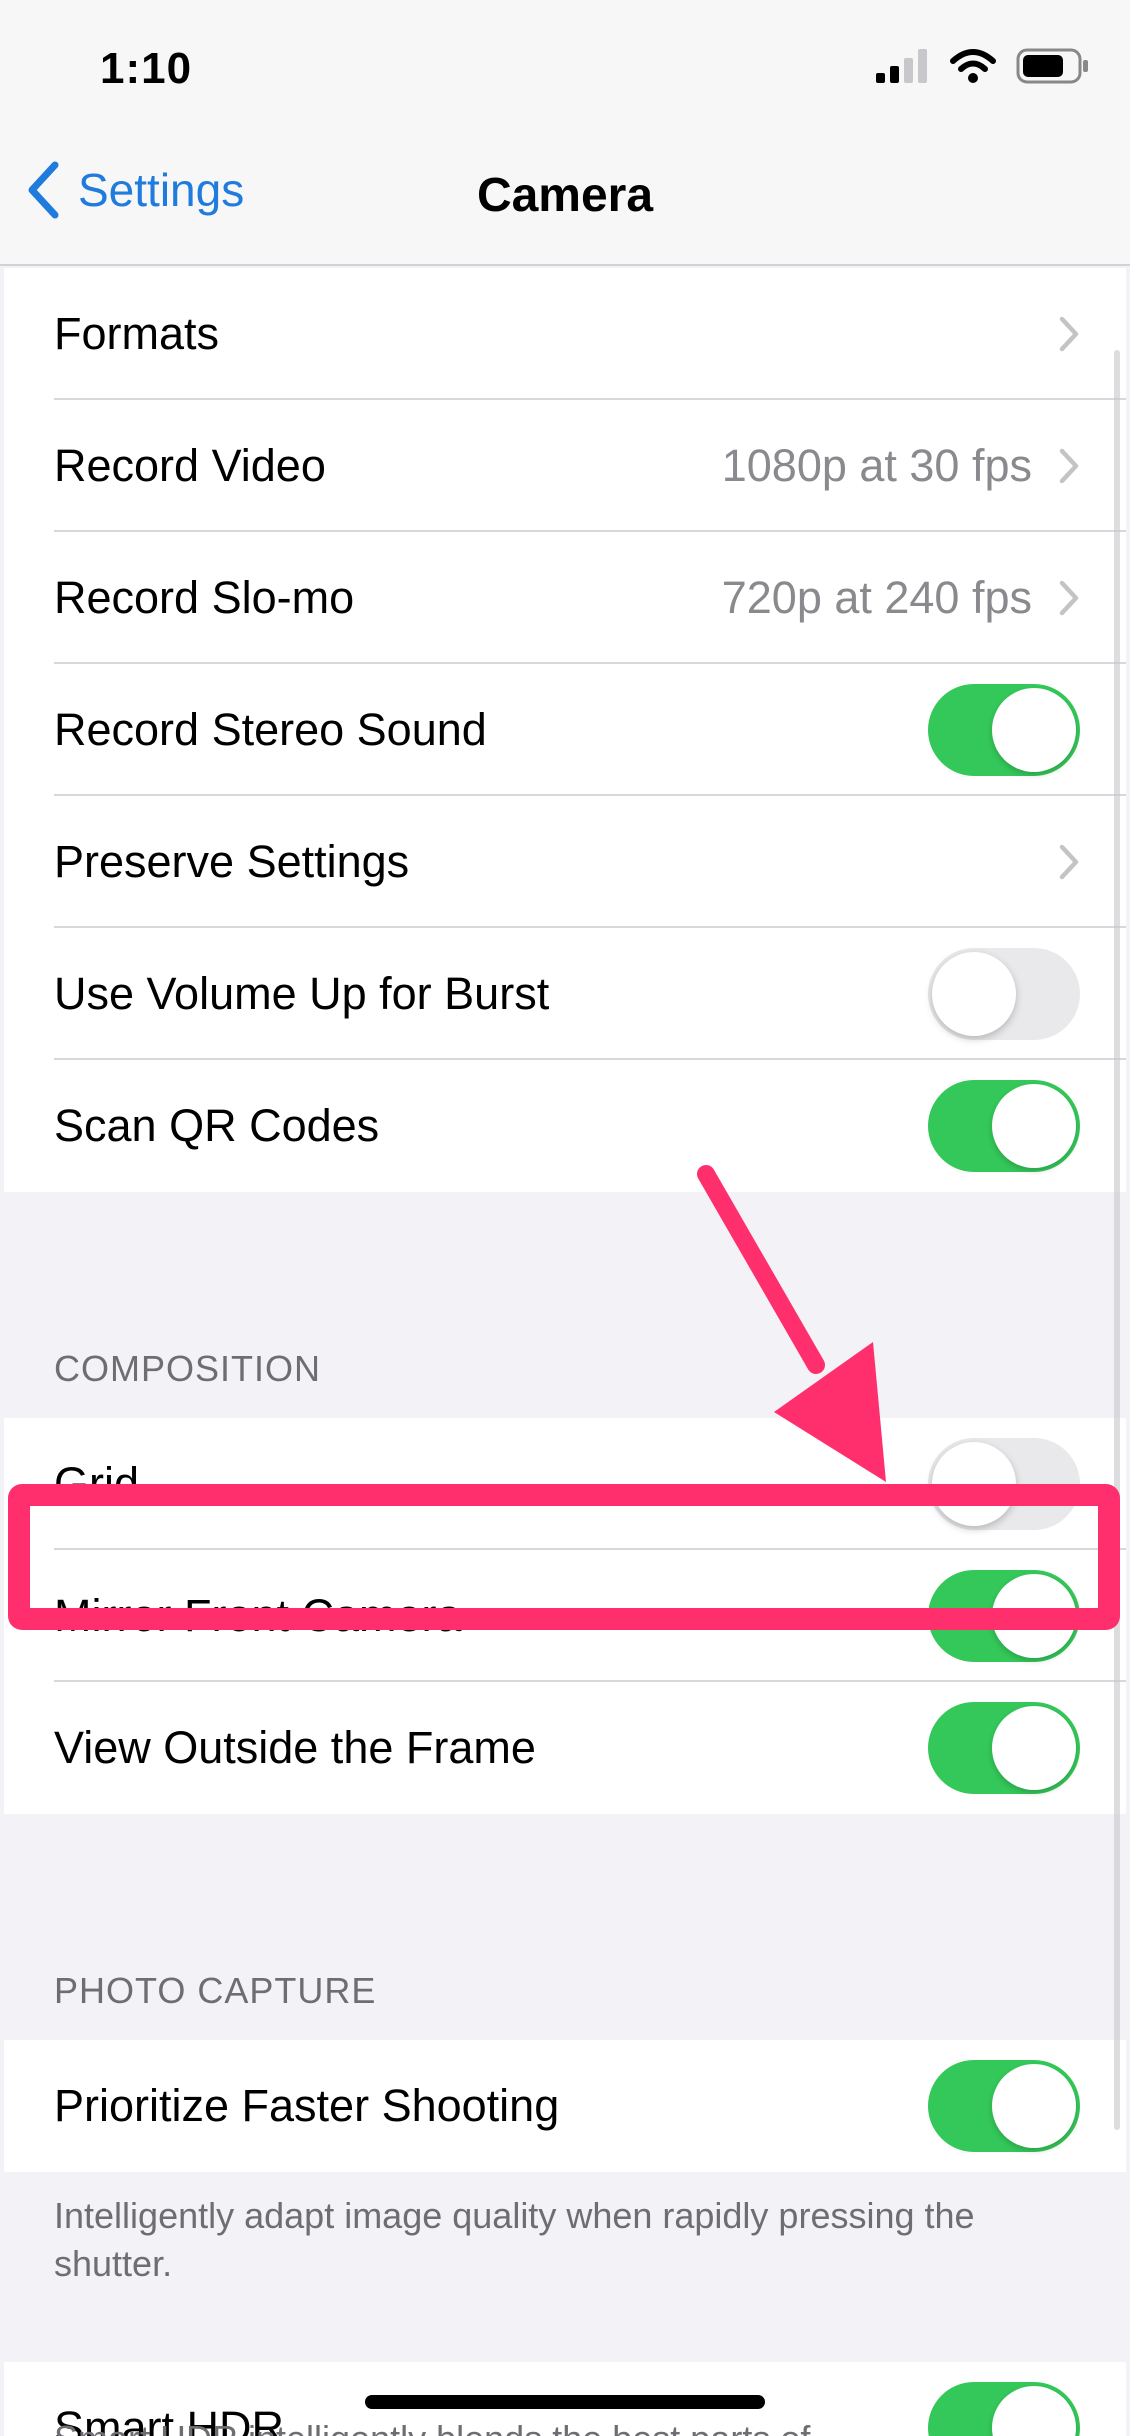  I want to click on annotation-arrow-icon, so click(791, 1323).